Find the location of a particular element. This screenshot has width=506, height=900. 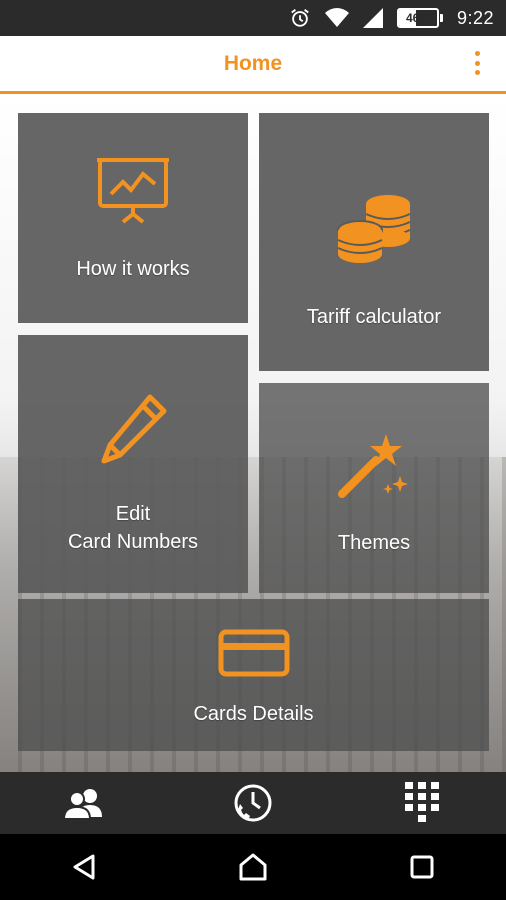

recents-icon is located at coordinates (422, 867).